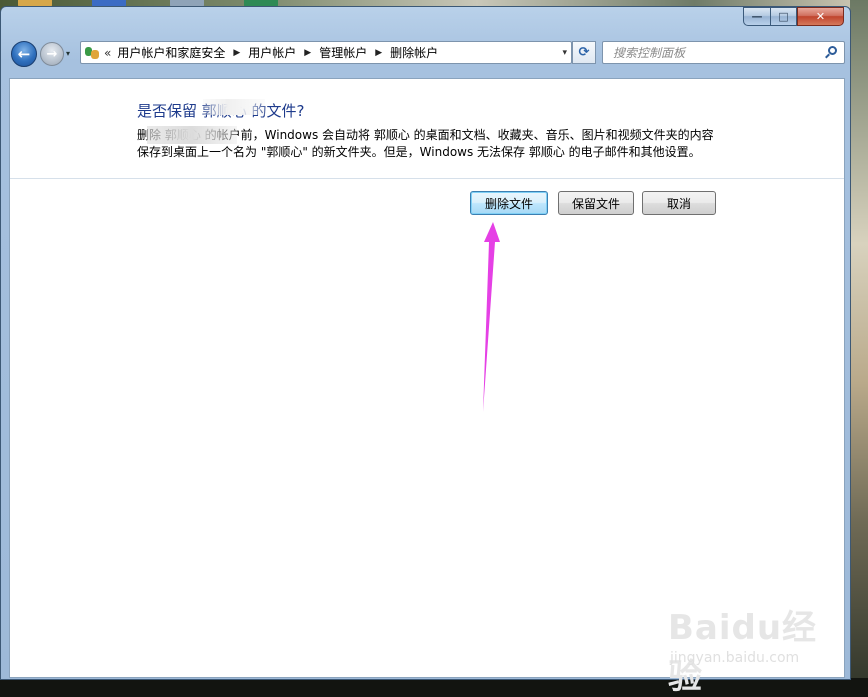 The width and height of the screenshot is (868, 697). I want to click on annotation-arrow, so click(491, 317).